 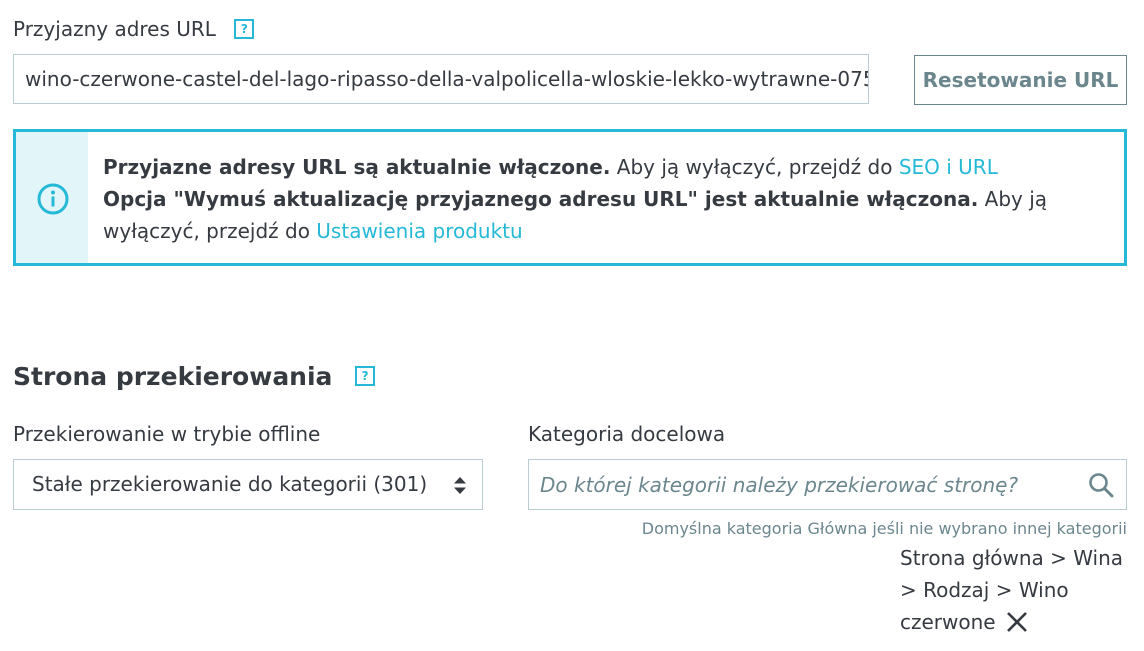 What do you see at coordinates (460, 485) in the screenshot?
I see `select-updown-icon` at bounding box center [460, 485].